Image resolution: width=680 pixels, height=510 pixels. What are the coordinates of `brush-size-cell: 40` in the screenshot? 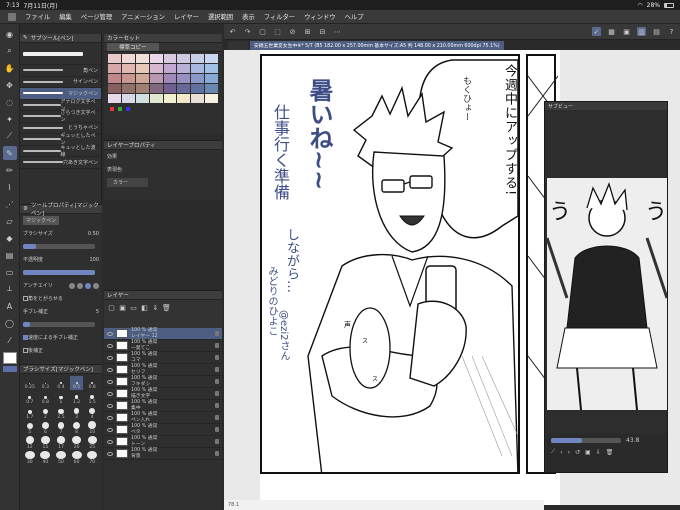 It's located at (46, 458).